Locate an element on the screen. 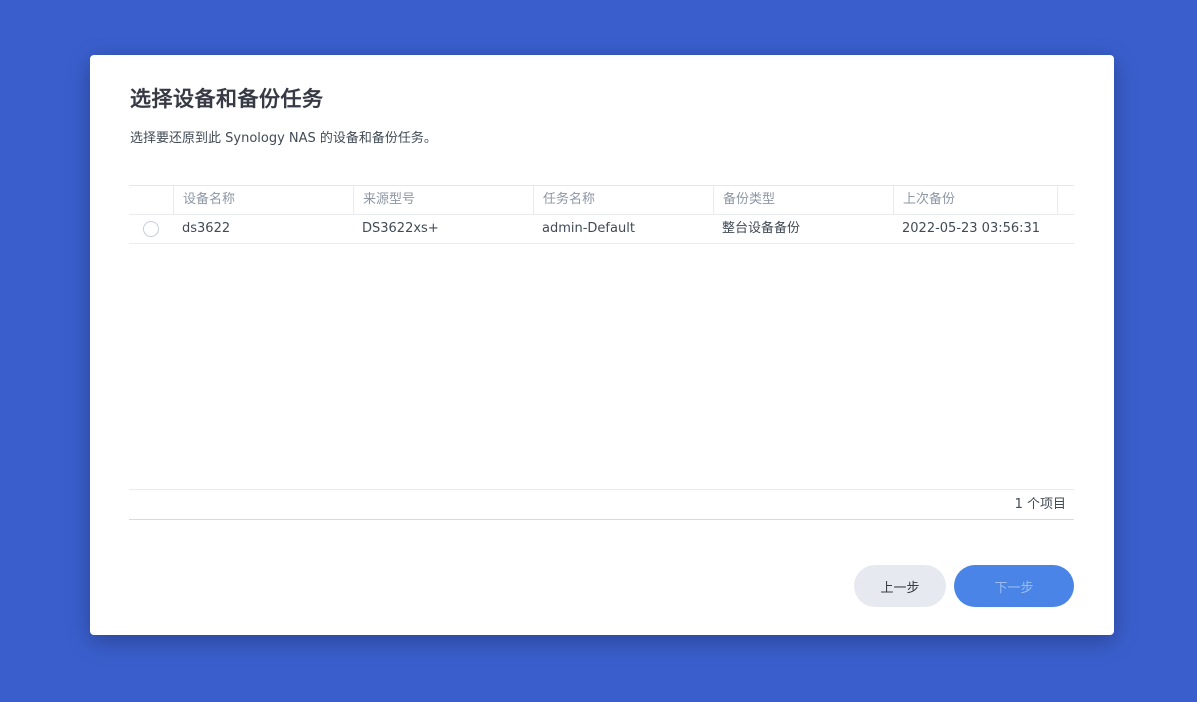 This screenshot has width=1197, height=702. previous-button: 上一步 is located at coordinates (900, 586).